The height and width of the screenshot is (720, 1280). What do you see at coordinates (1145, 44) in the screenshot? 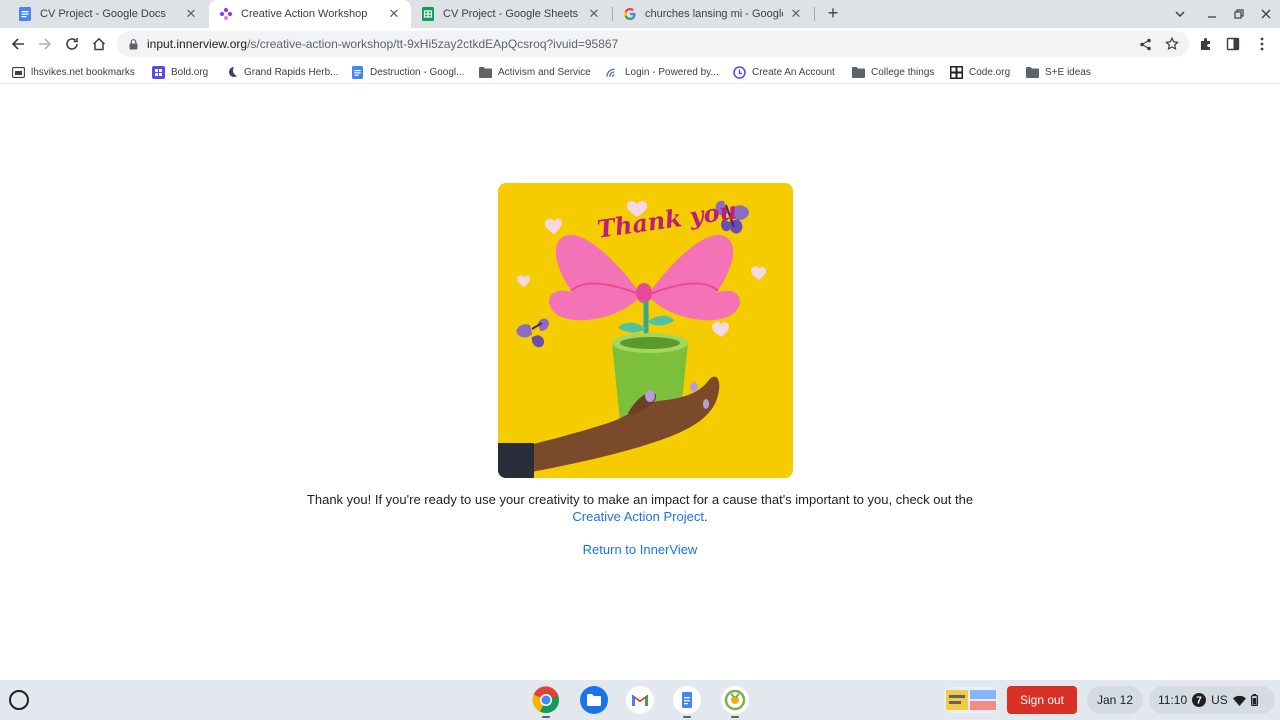
I see `share-icon` at bounding box center [1145, 44].